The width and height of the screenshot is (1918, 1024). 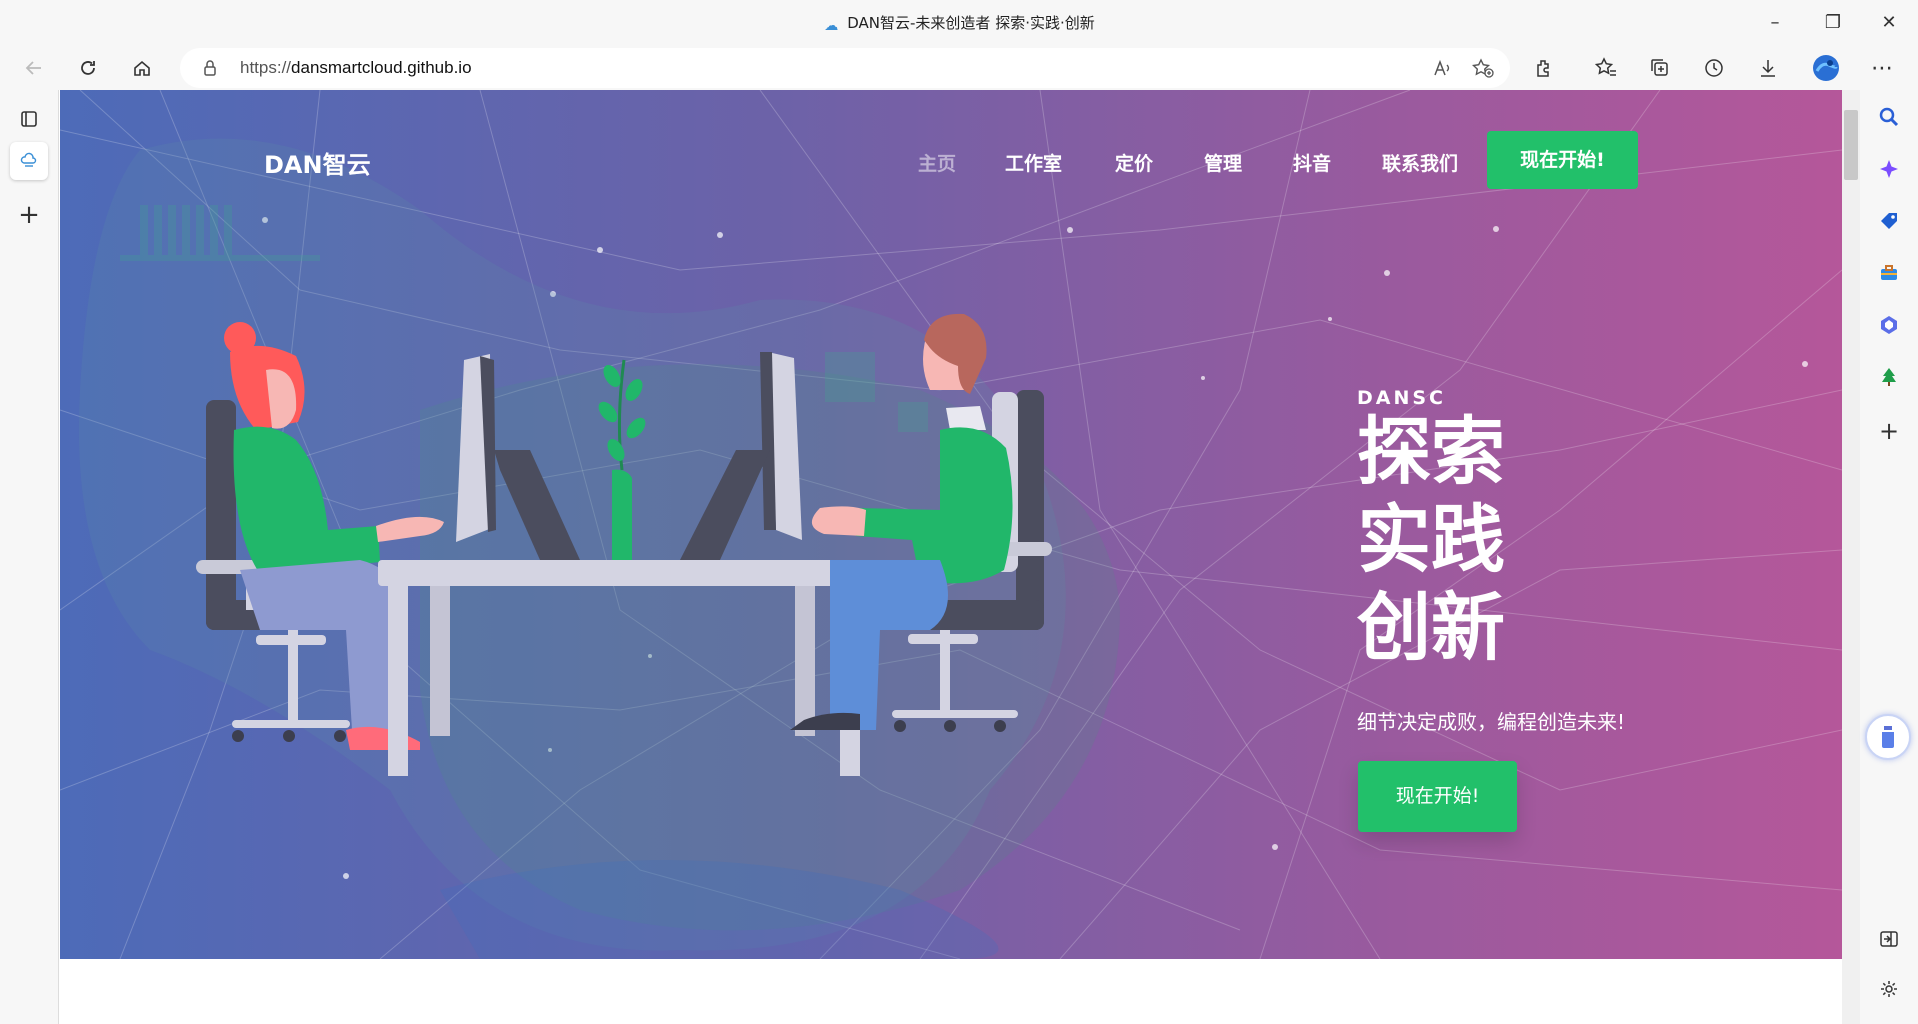 I want to click on lock-icon, so click(x=210, y=68).